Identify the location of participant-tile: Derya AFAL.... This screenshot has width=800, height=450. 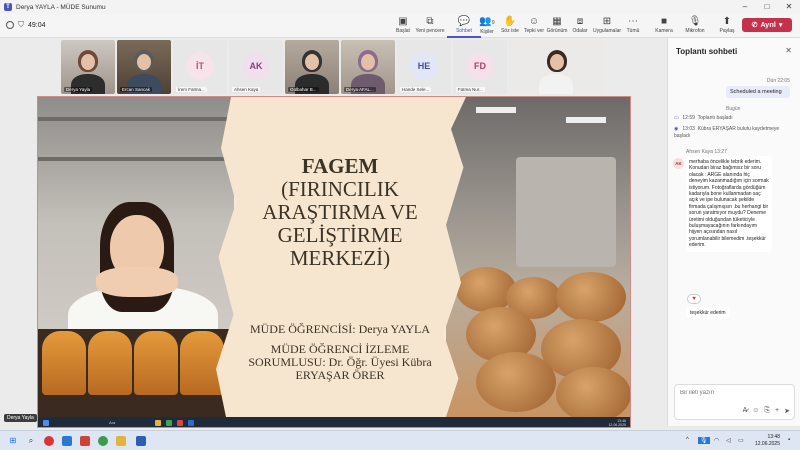
(368, 67).